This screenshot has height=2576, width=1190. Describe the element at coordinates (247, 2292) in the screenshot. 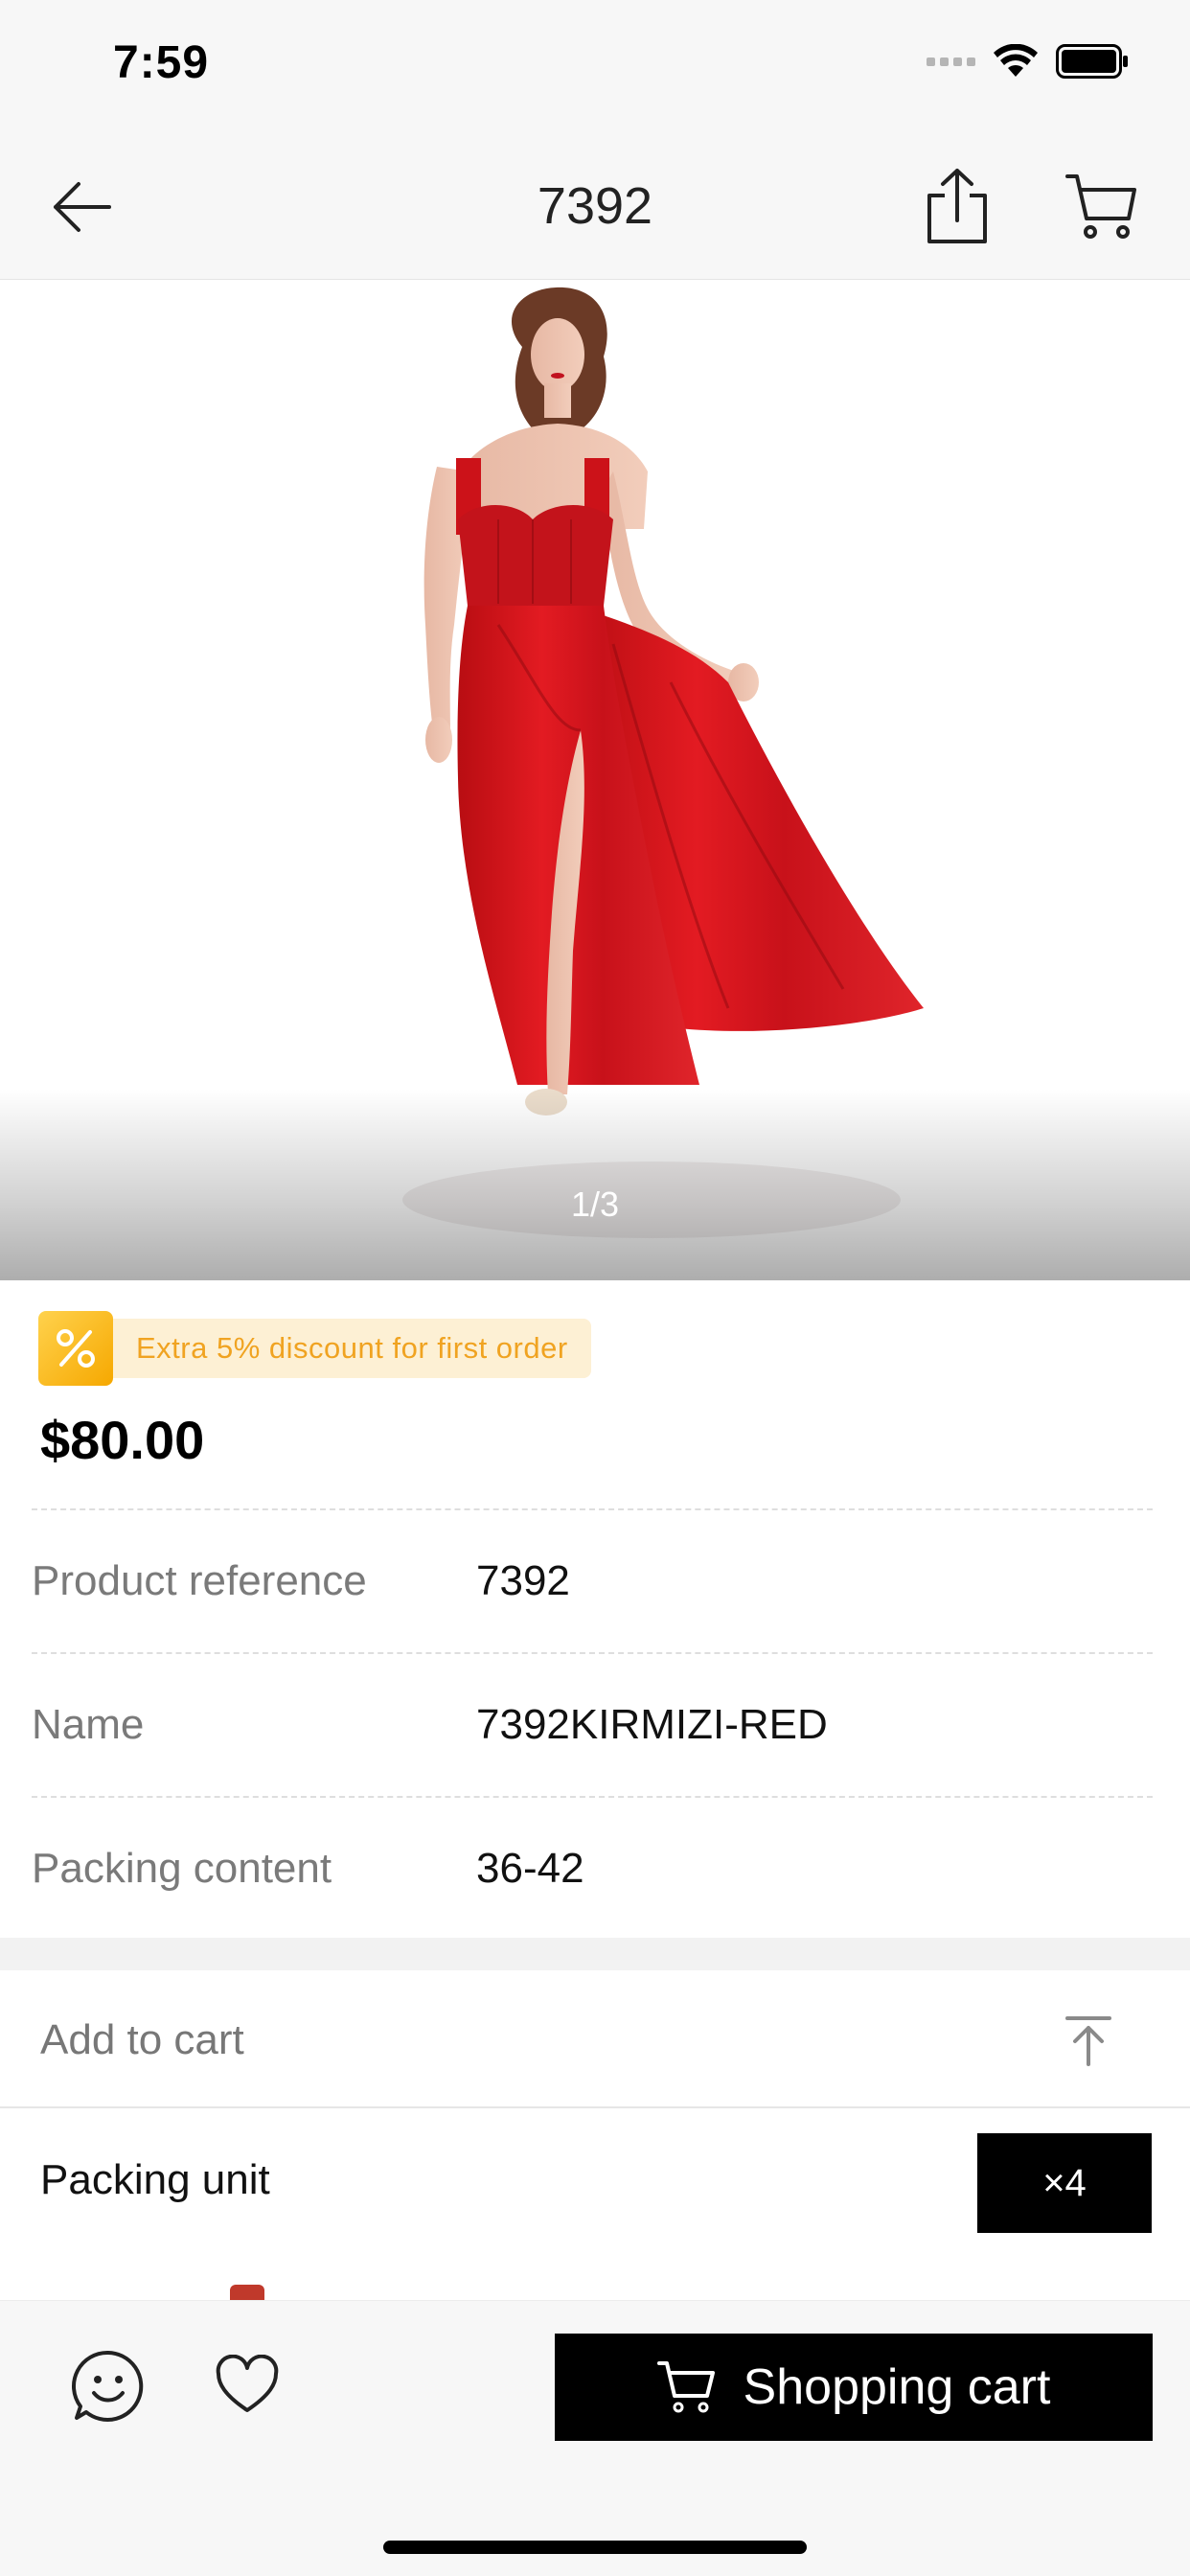

I see `variant-thumbnail` at that location.